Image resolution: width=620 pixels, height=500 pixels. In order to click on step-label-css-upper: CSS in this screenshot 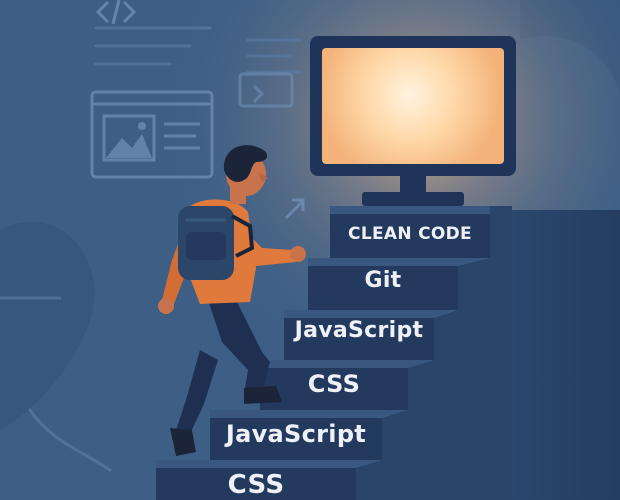, I will do `click(334, 384)`.